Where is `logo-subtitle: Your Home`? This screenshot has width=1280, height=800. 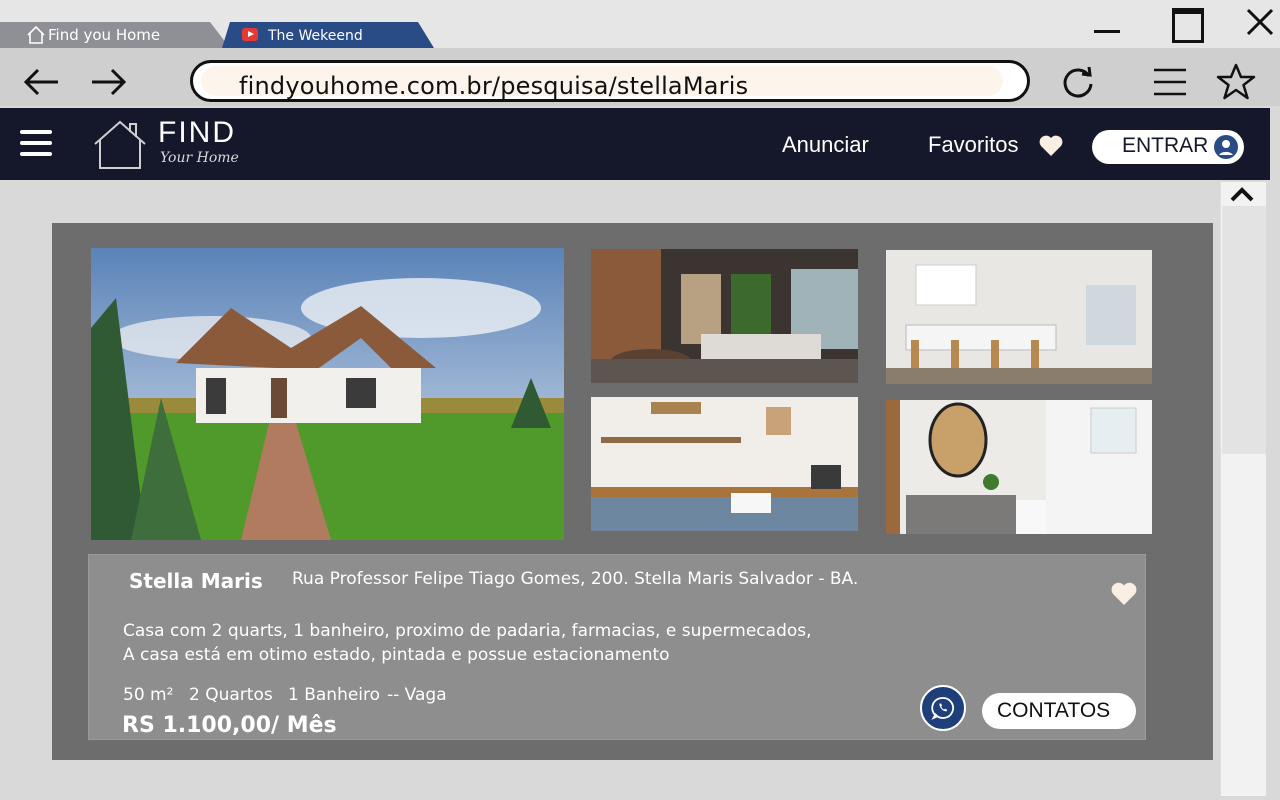 logo-subtitle: Your Home is located at coordinates (199, 158).